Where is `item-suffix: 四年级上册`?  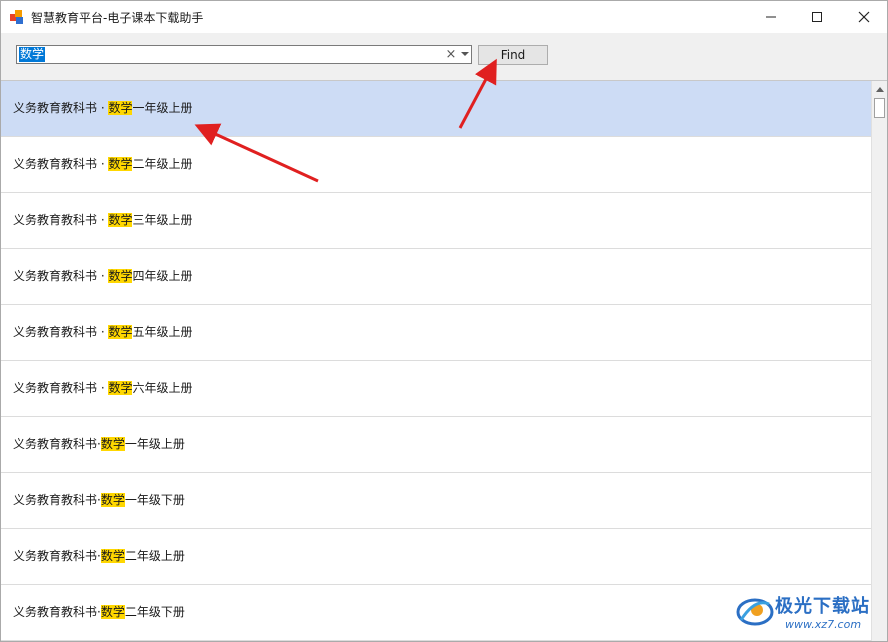 item-suffix: 四年级上册 is located at coordinates (162, 276).